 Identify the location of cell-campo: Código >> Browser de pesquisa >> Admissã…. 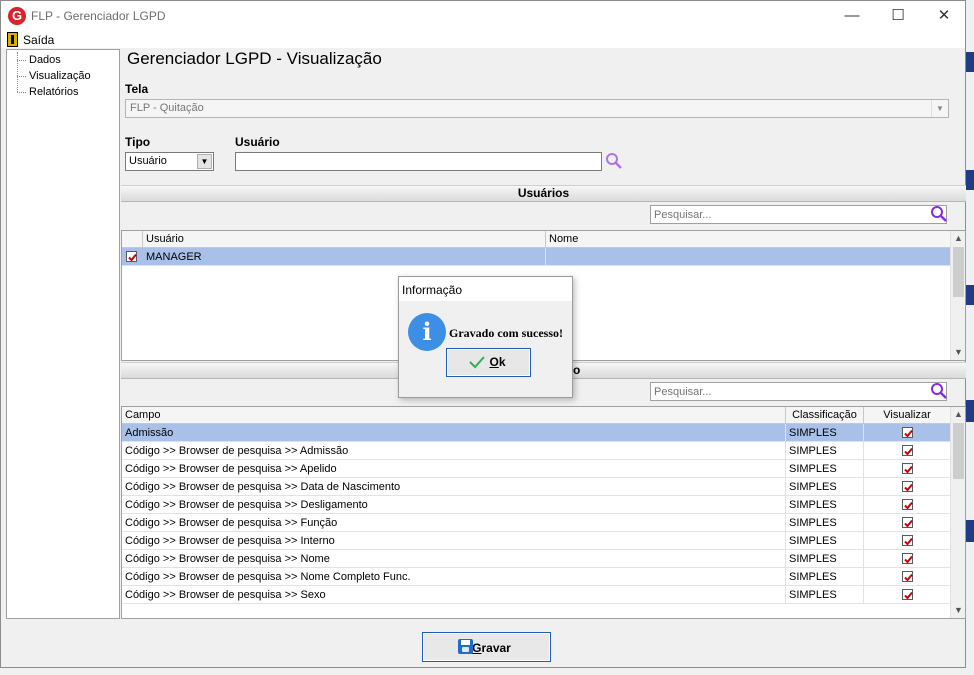
(454, 451).